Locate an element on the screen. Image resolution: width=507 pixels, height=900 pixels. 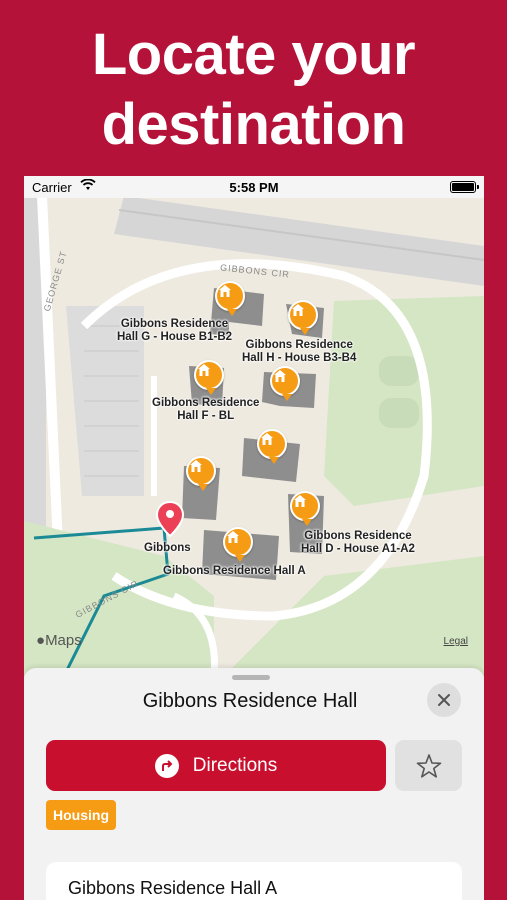
map-label-hall-h: Gibbons Residence Hall H - House B3-B4 is located at coordinates (299, 352).